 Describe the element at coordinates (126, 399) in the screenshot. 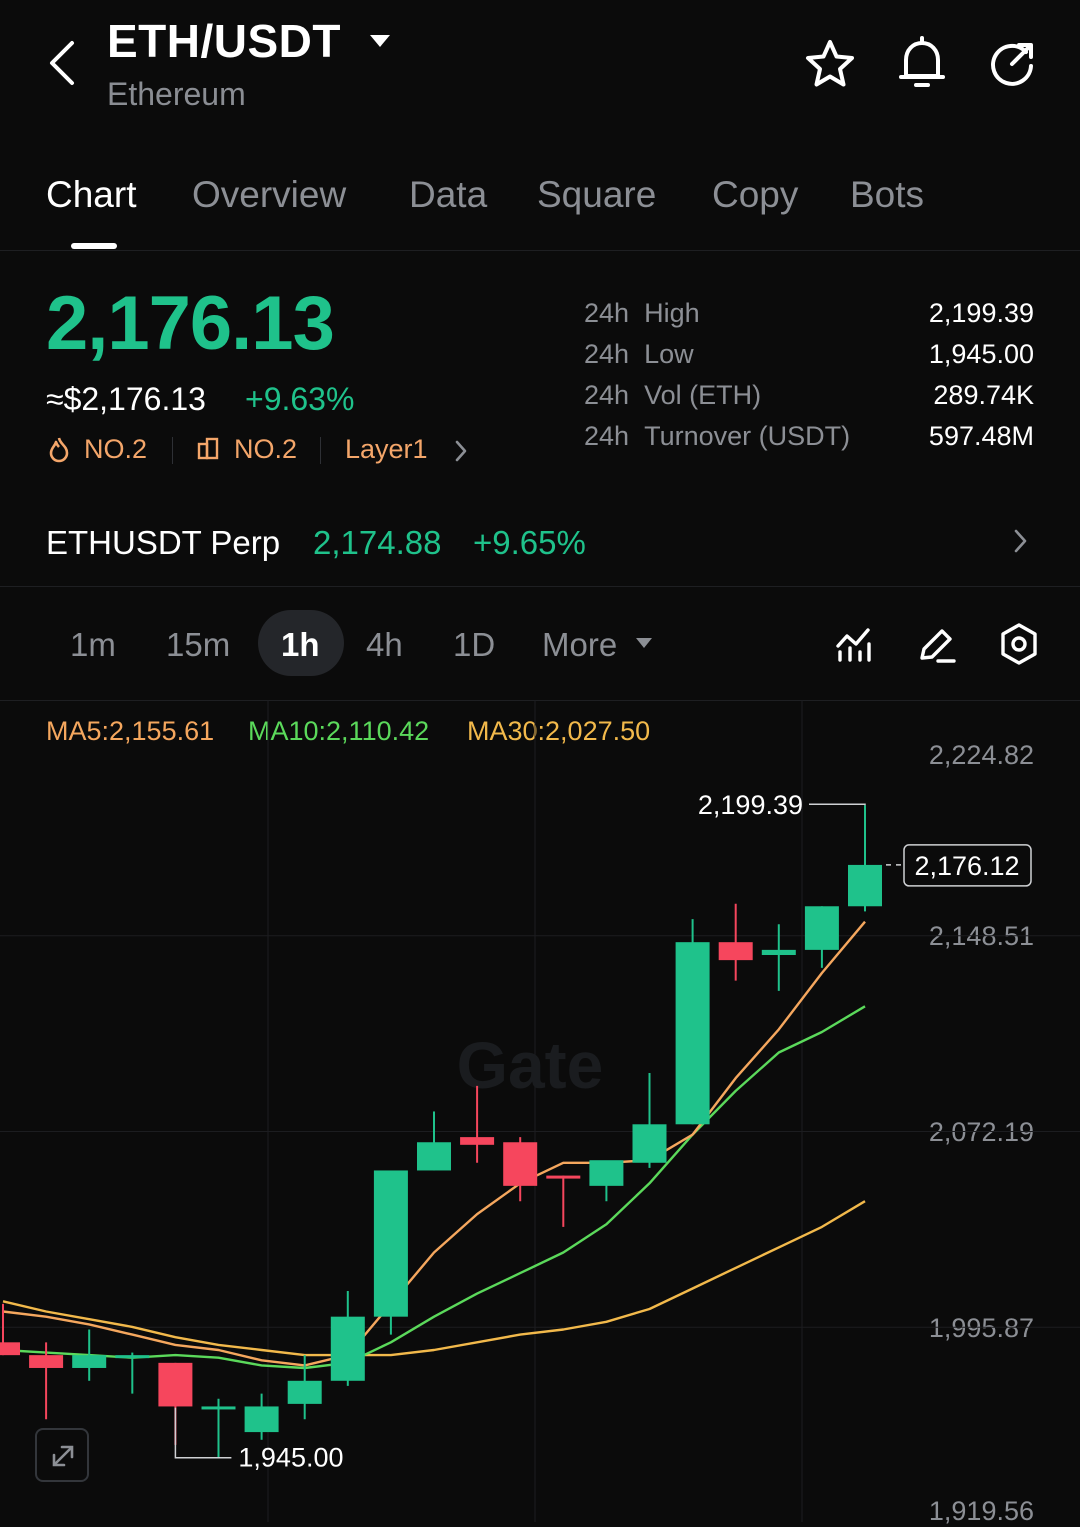

I see `usd-price: ≈$2,176.13` at that location.